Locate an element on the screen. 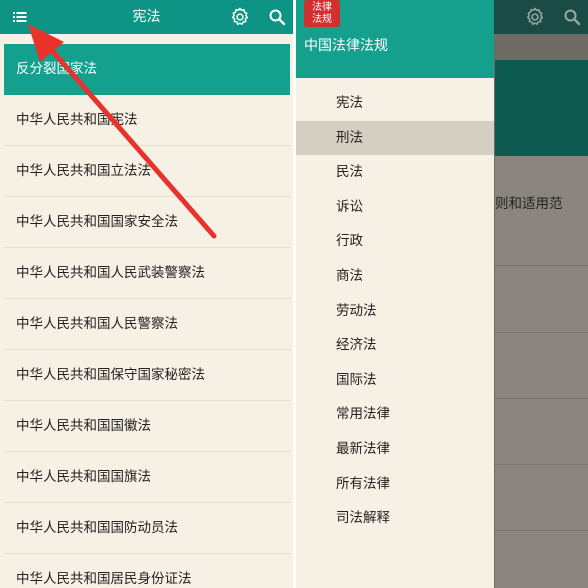  app-name: 中国法律法规 is located at coordinates (346, 46).